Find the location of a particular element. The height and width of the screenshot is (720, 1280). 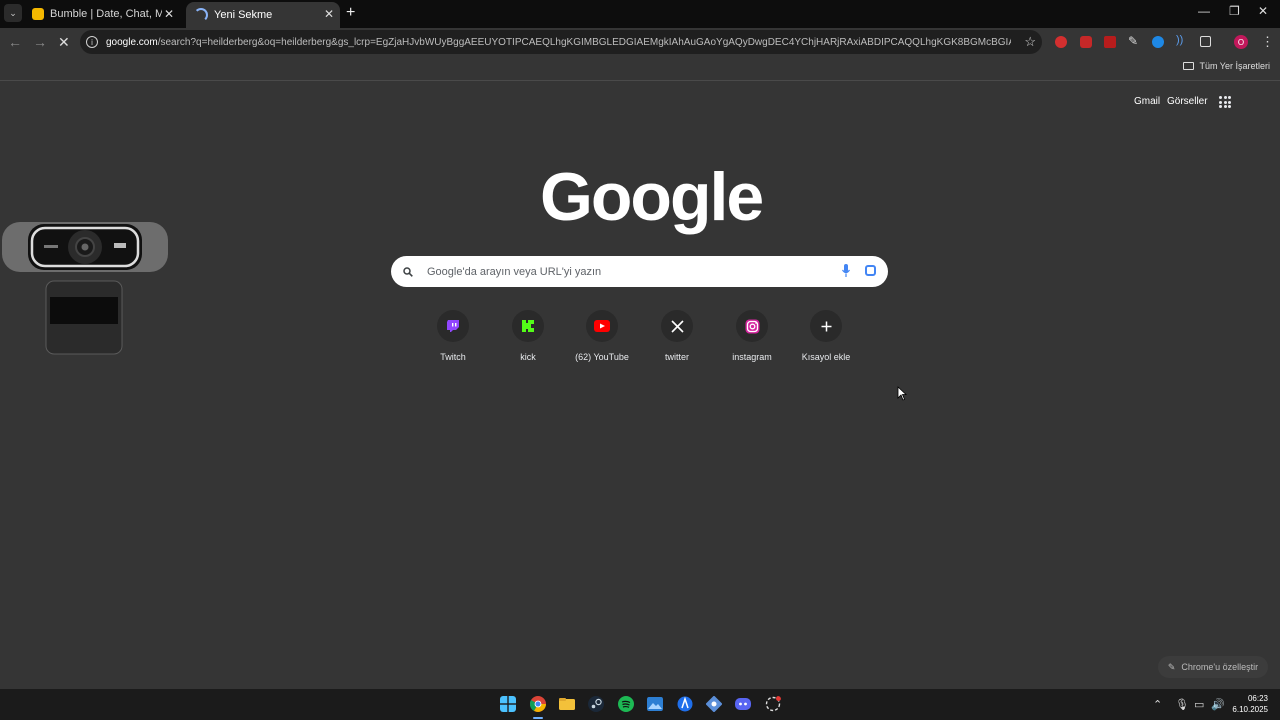

show-hidden-icons-chevron-icon: ⌃ is located at coordinates (1157, 704).